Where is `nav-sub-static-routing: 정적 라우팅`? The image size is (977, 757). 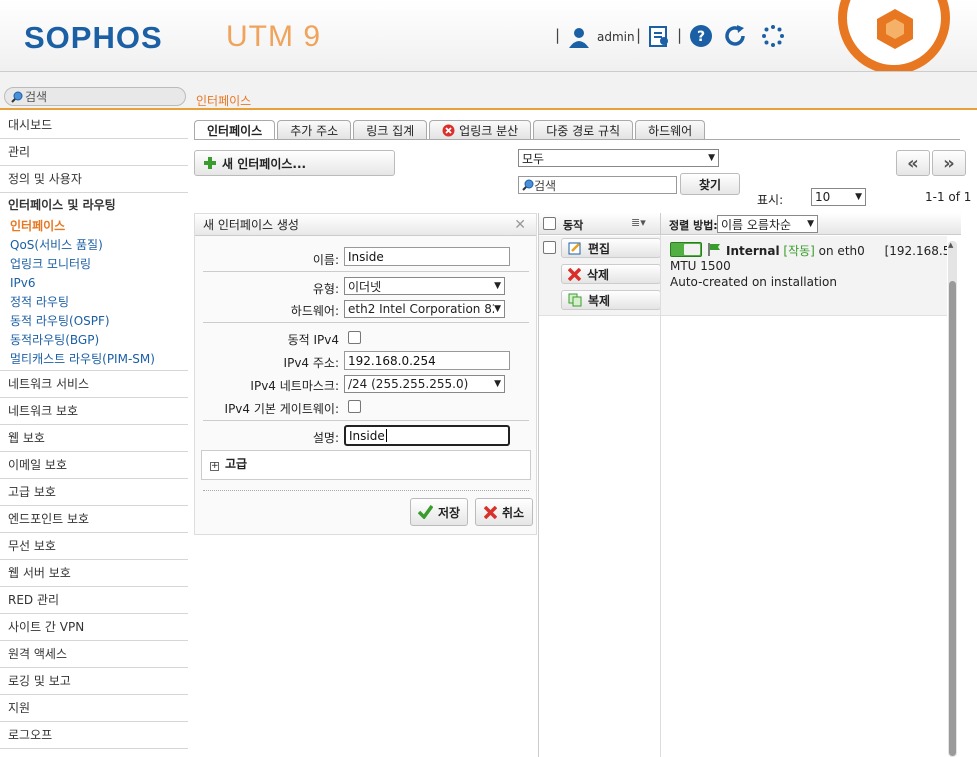 nav-sub-static-routing: 정적 라우팅 is located at coordinates (94, 302).